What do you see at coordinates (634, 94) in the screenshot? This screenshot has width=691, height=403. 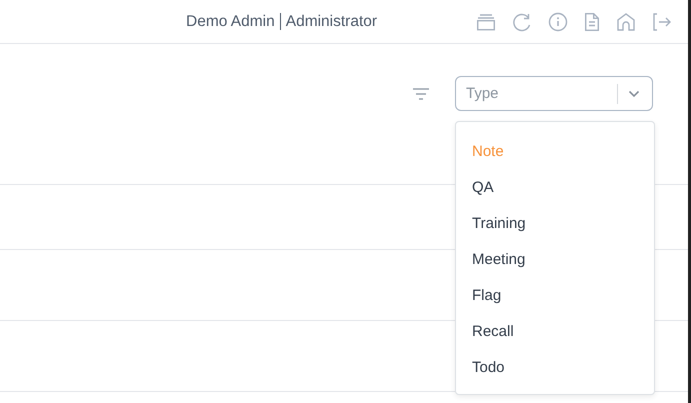 I see `chevron-down-icon` at bounding box center [634, 94].